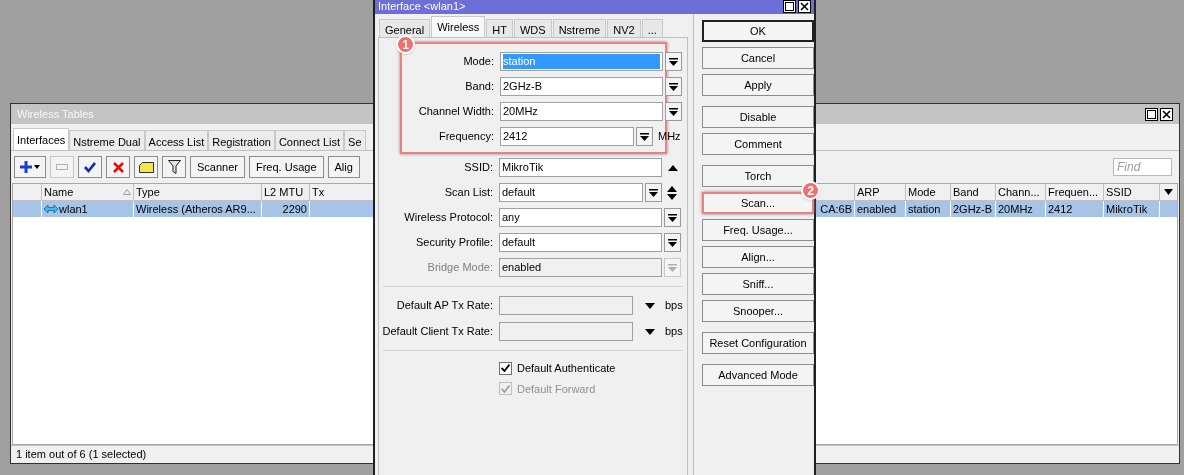  What do you see at coordinates (284, 192) in the screenshot?
I see `header-label: L2 MTU` at bounding box center [284, 192].